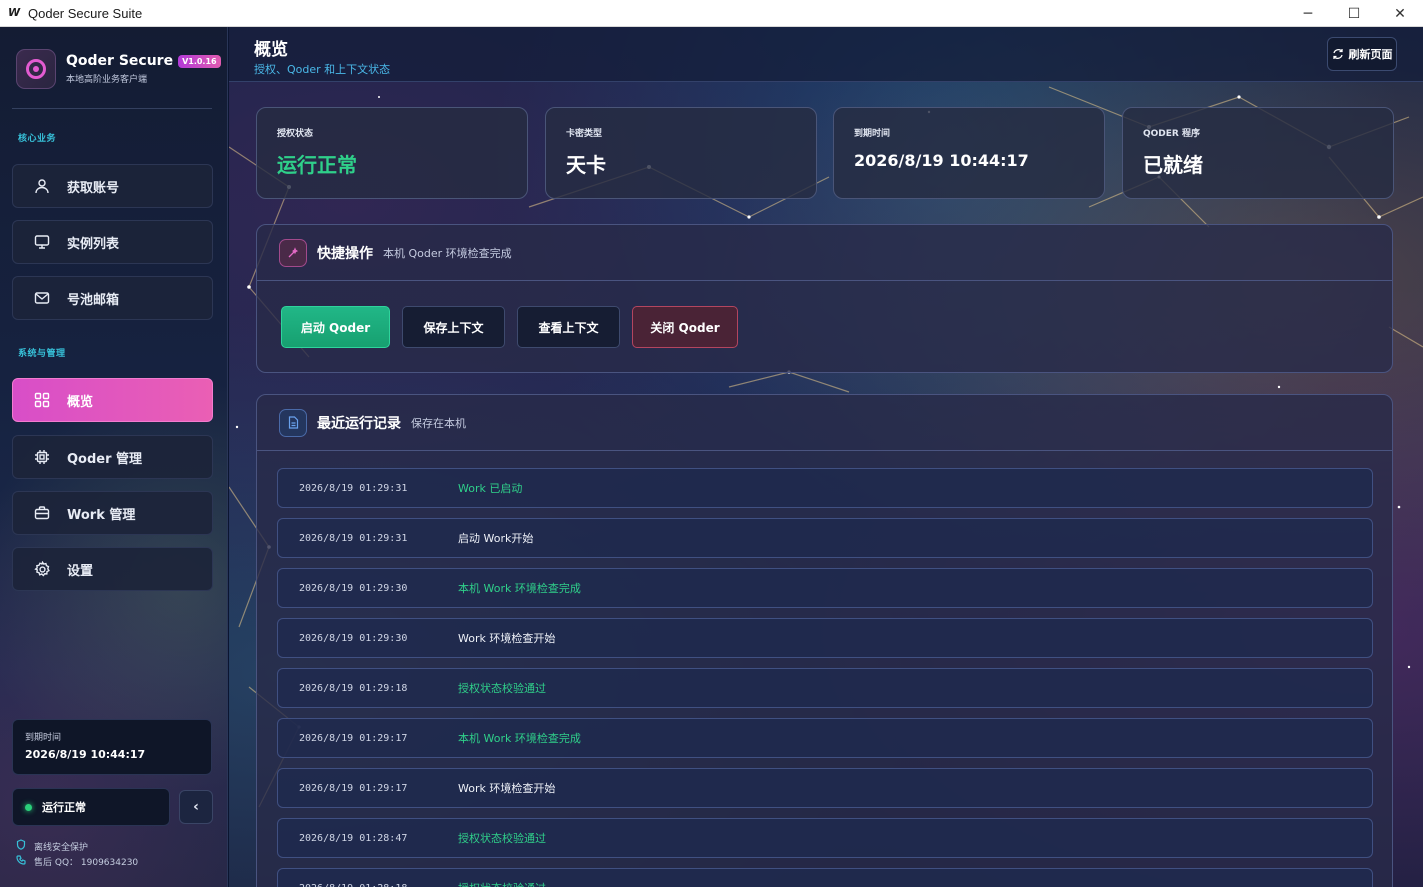 Image resolution: width=1423 pixels, height=887 pixels. Describe the element at coordinates (941, 160) in the screenshot. I see `stat-value: 2026/8/19 10:44:17` at that location.